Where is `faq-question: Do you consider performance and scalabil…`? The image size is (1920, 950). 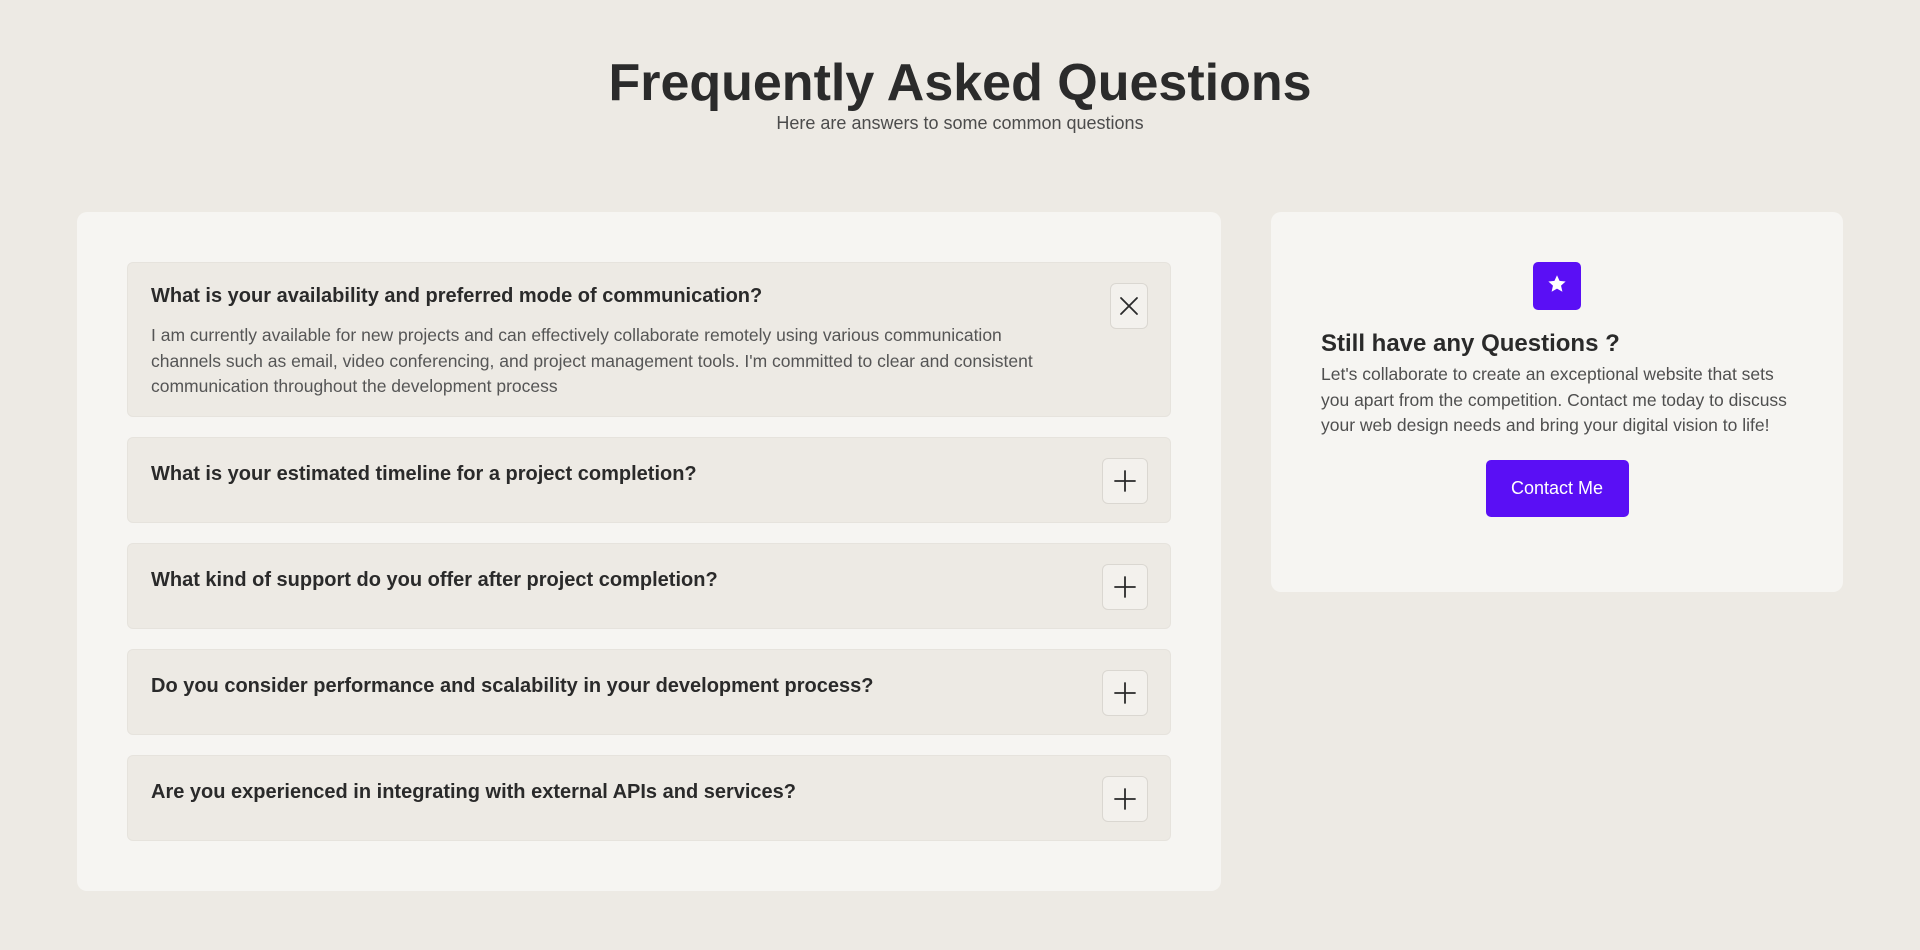 faq-question: Do you consider performance and scalabil… is located at coordinates (512, 686).